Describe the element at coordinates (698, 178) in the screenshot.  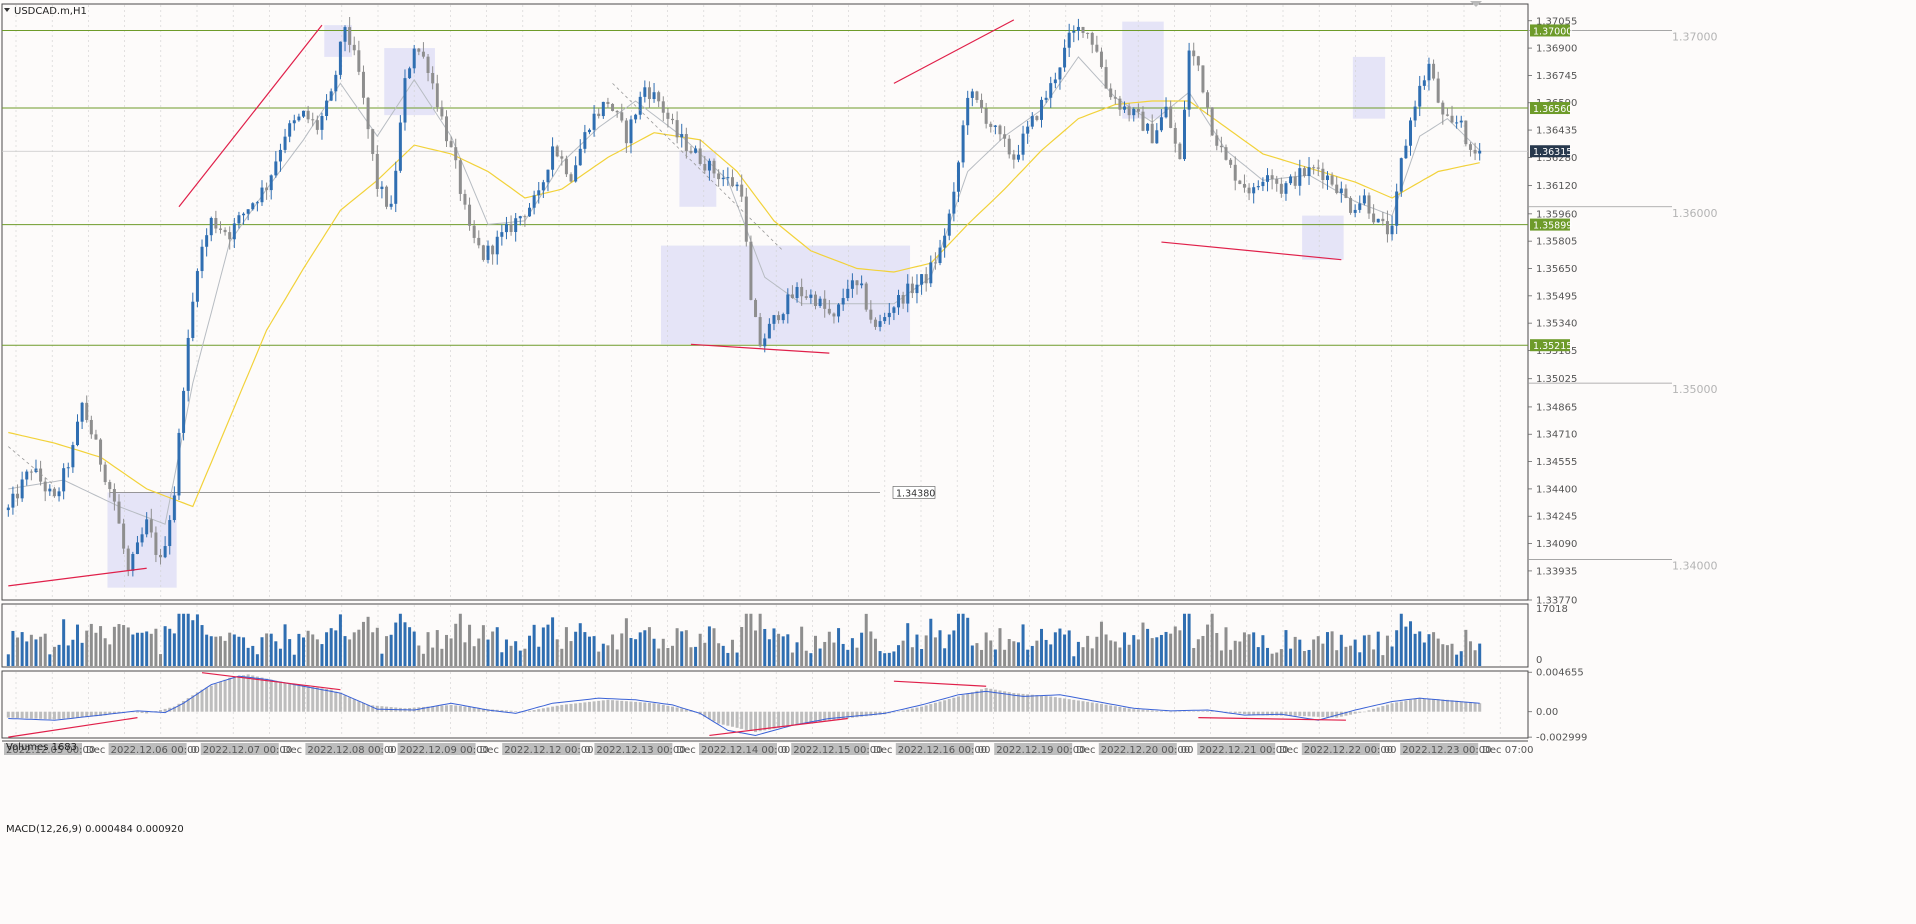
I see `highlight-box` at that location.